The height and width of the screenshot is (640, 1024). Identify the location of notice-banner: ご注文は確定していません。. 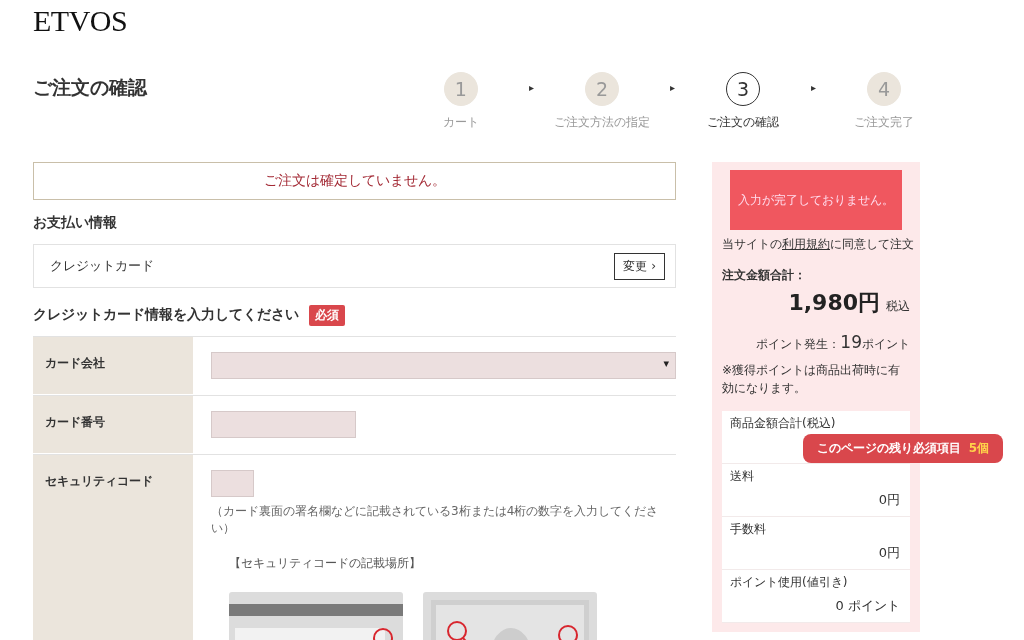
(354, 181).